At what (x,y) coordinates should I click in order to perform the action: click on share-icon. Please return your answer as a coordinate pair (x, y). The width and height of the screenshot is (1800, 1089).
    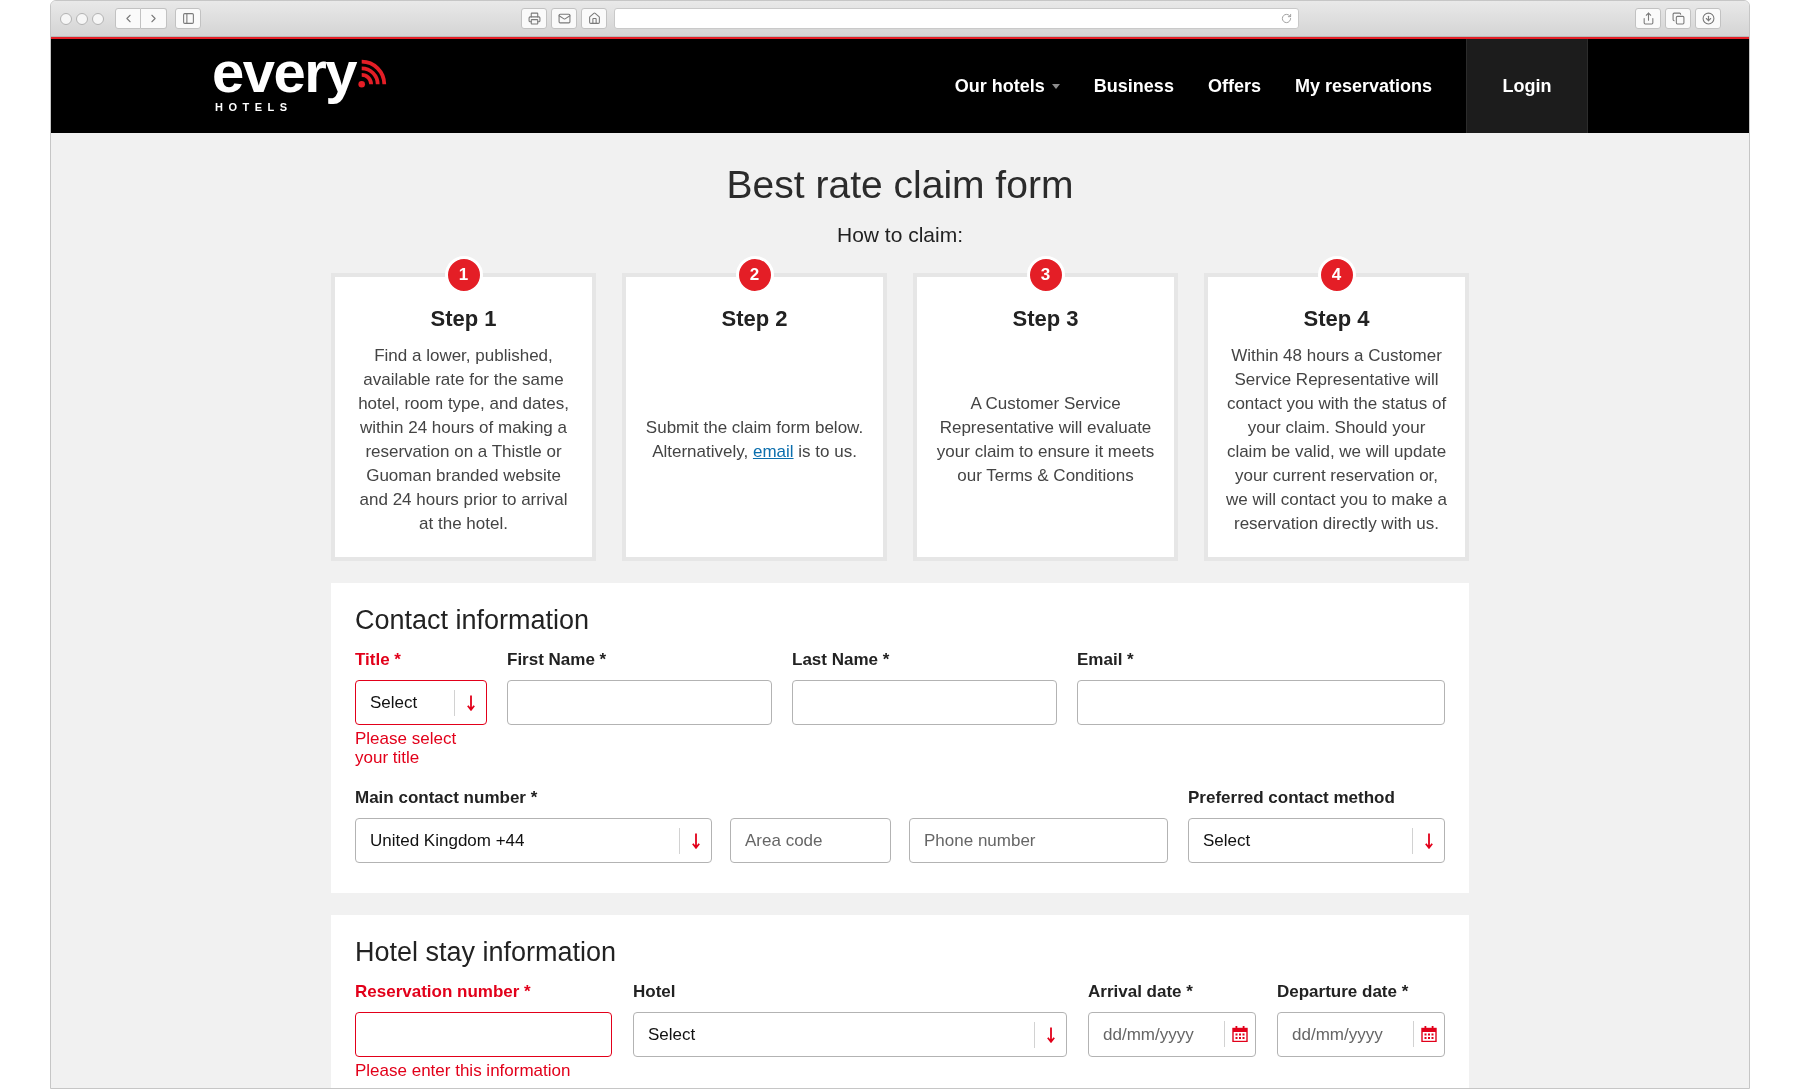
    Looking at the image, I should click on (1648, 18).